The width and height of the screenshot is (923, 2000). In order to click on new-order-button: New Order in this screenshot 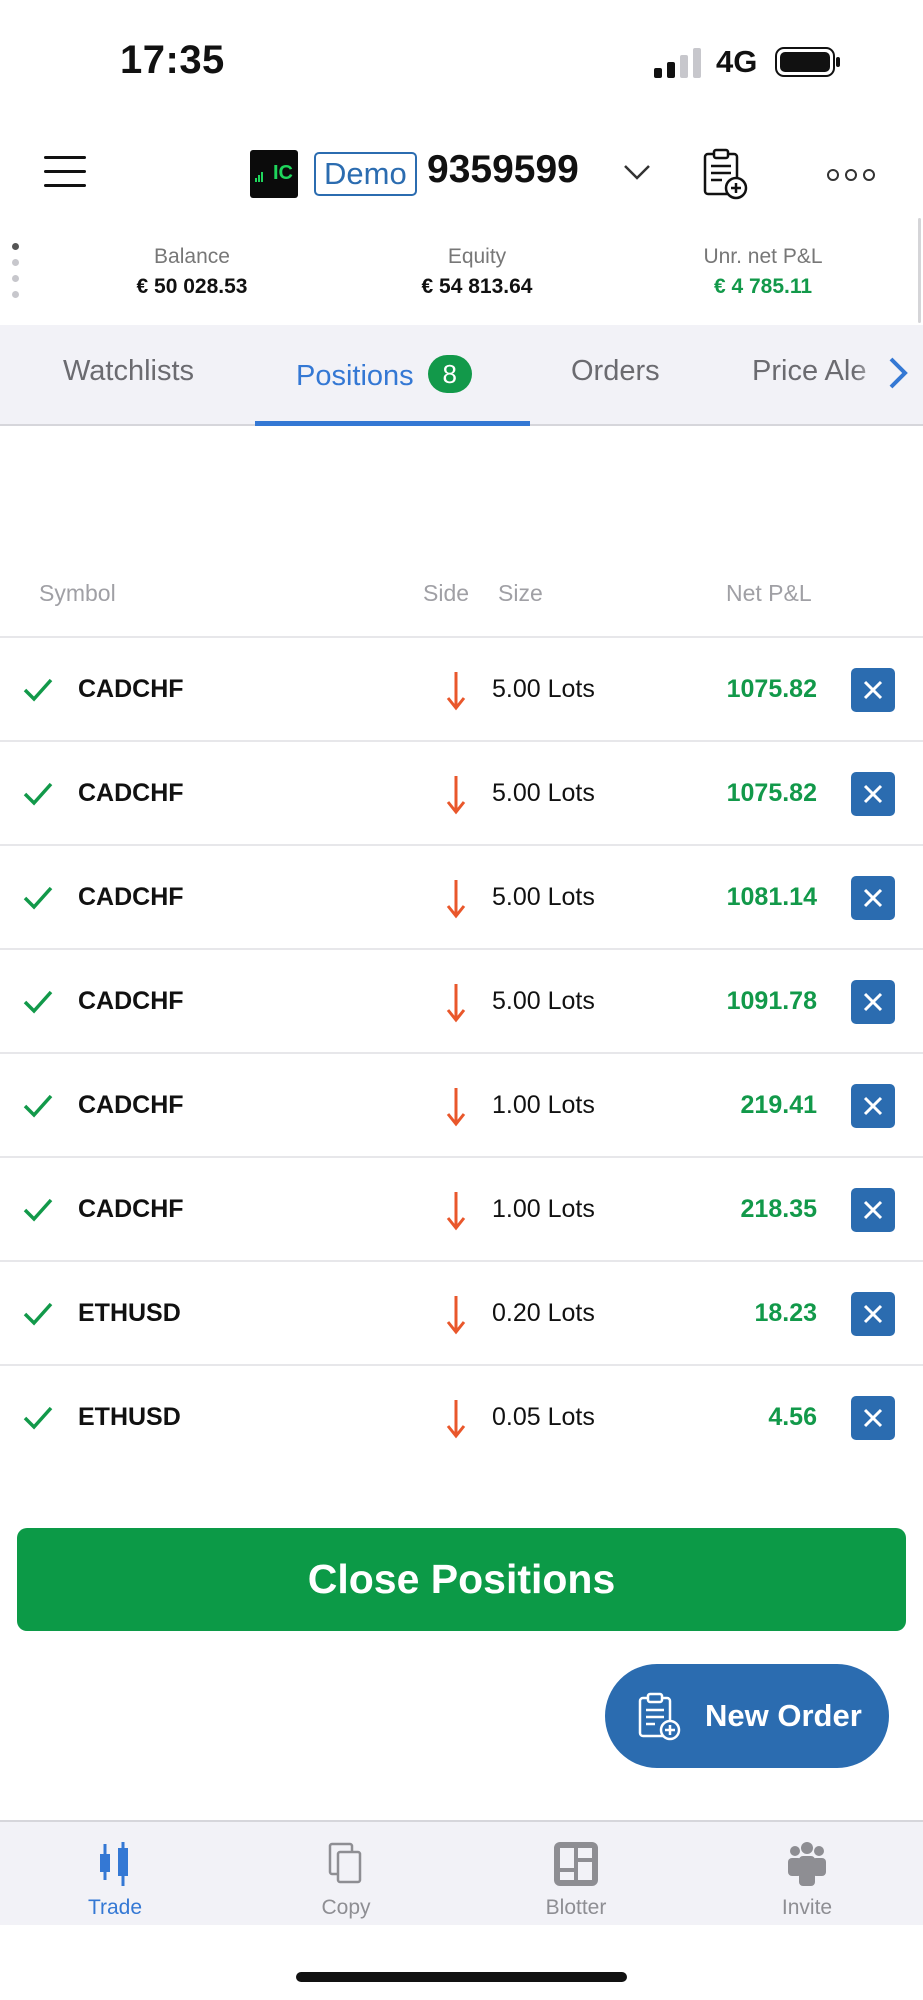, I will do `click(747, 1716)`.